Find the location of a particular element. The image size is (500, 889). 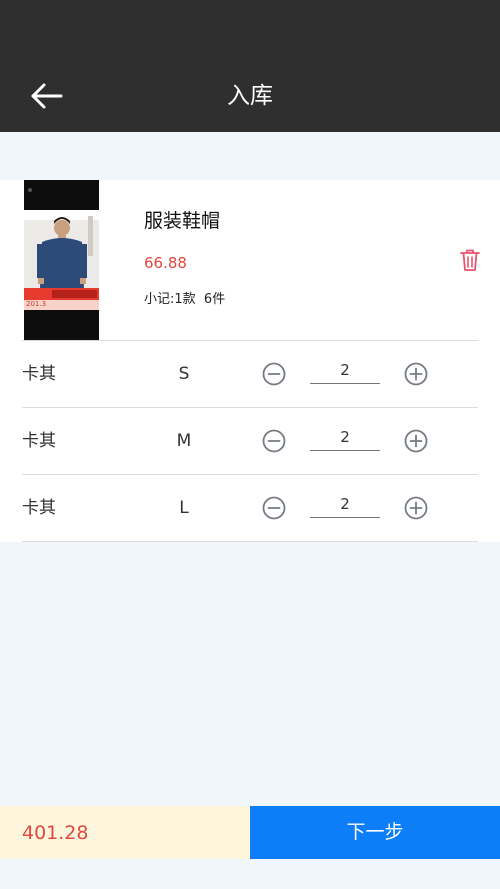

svg-text: 201.3 is located at coordinates (36, 304).